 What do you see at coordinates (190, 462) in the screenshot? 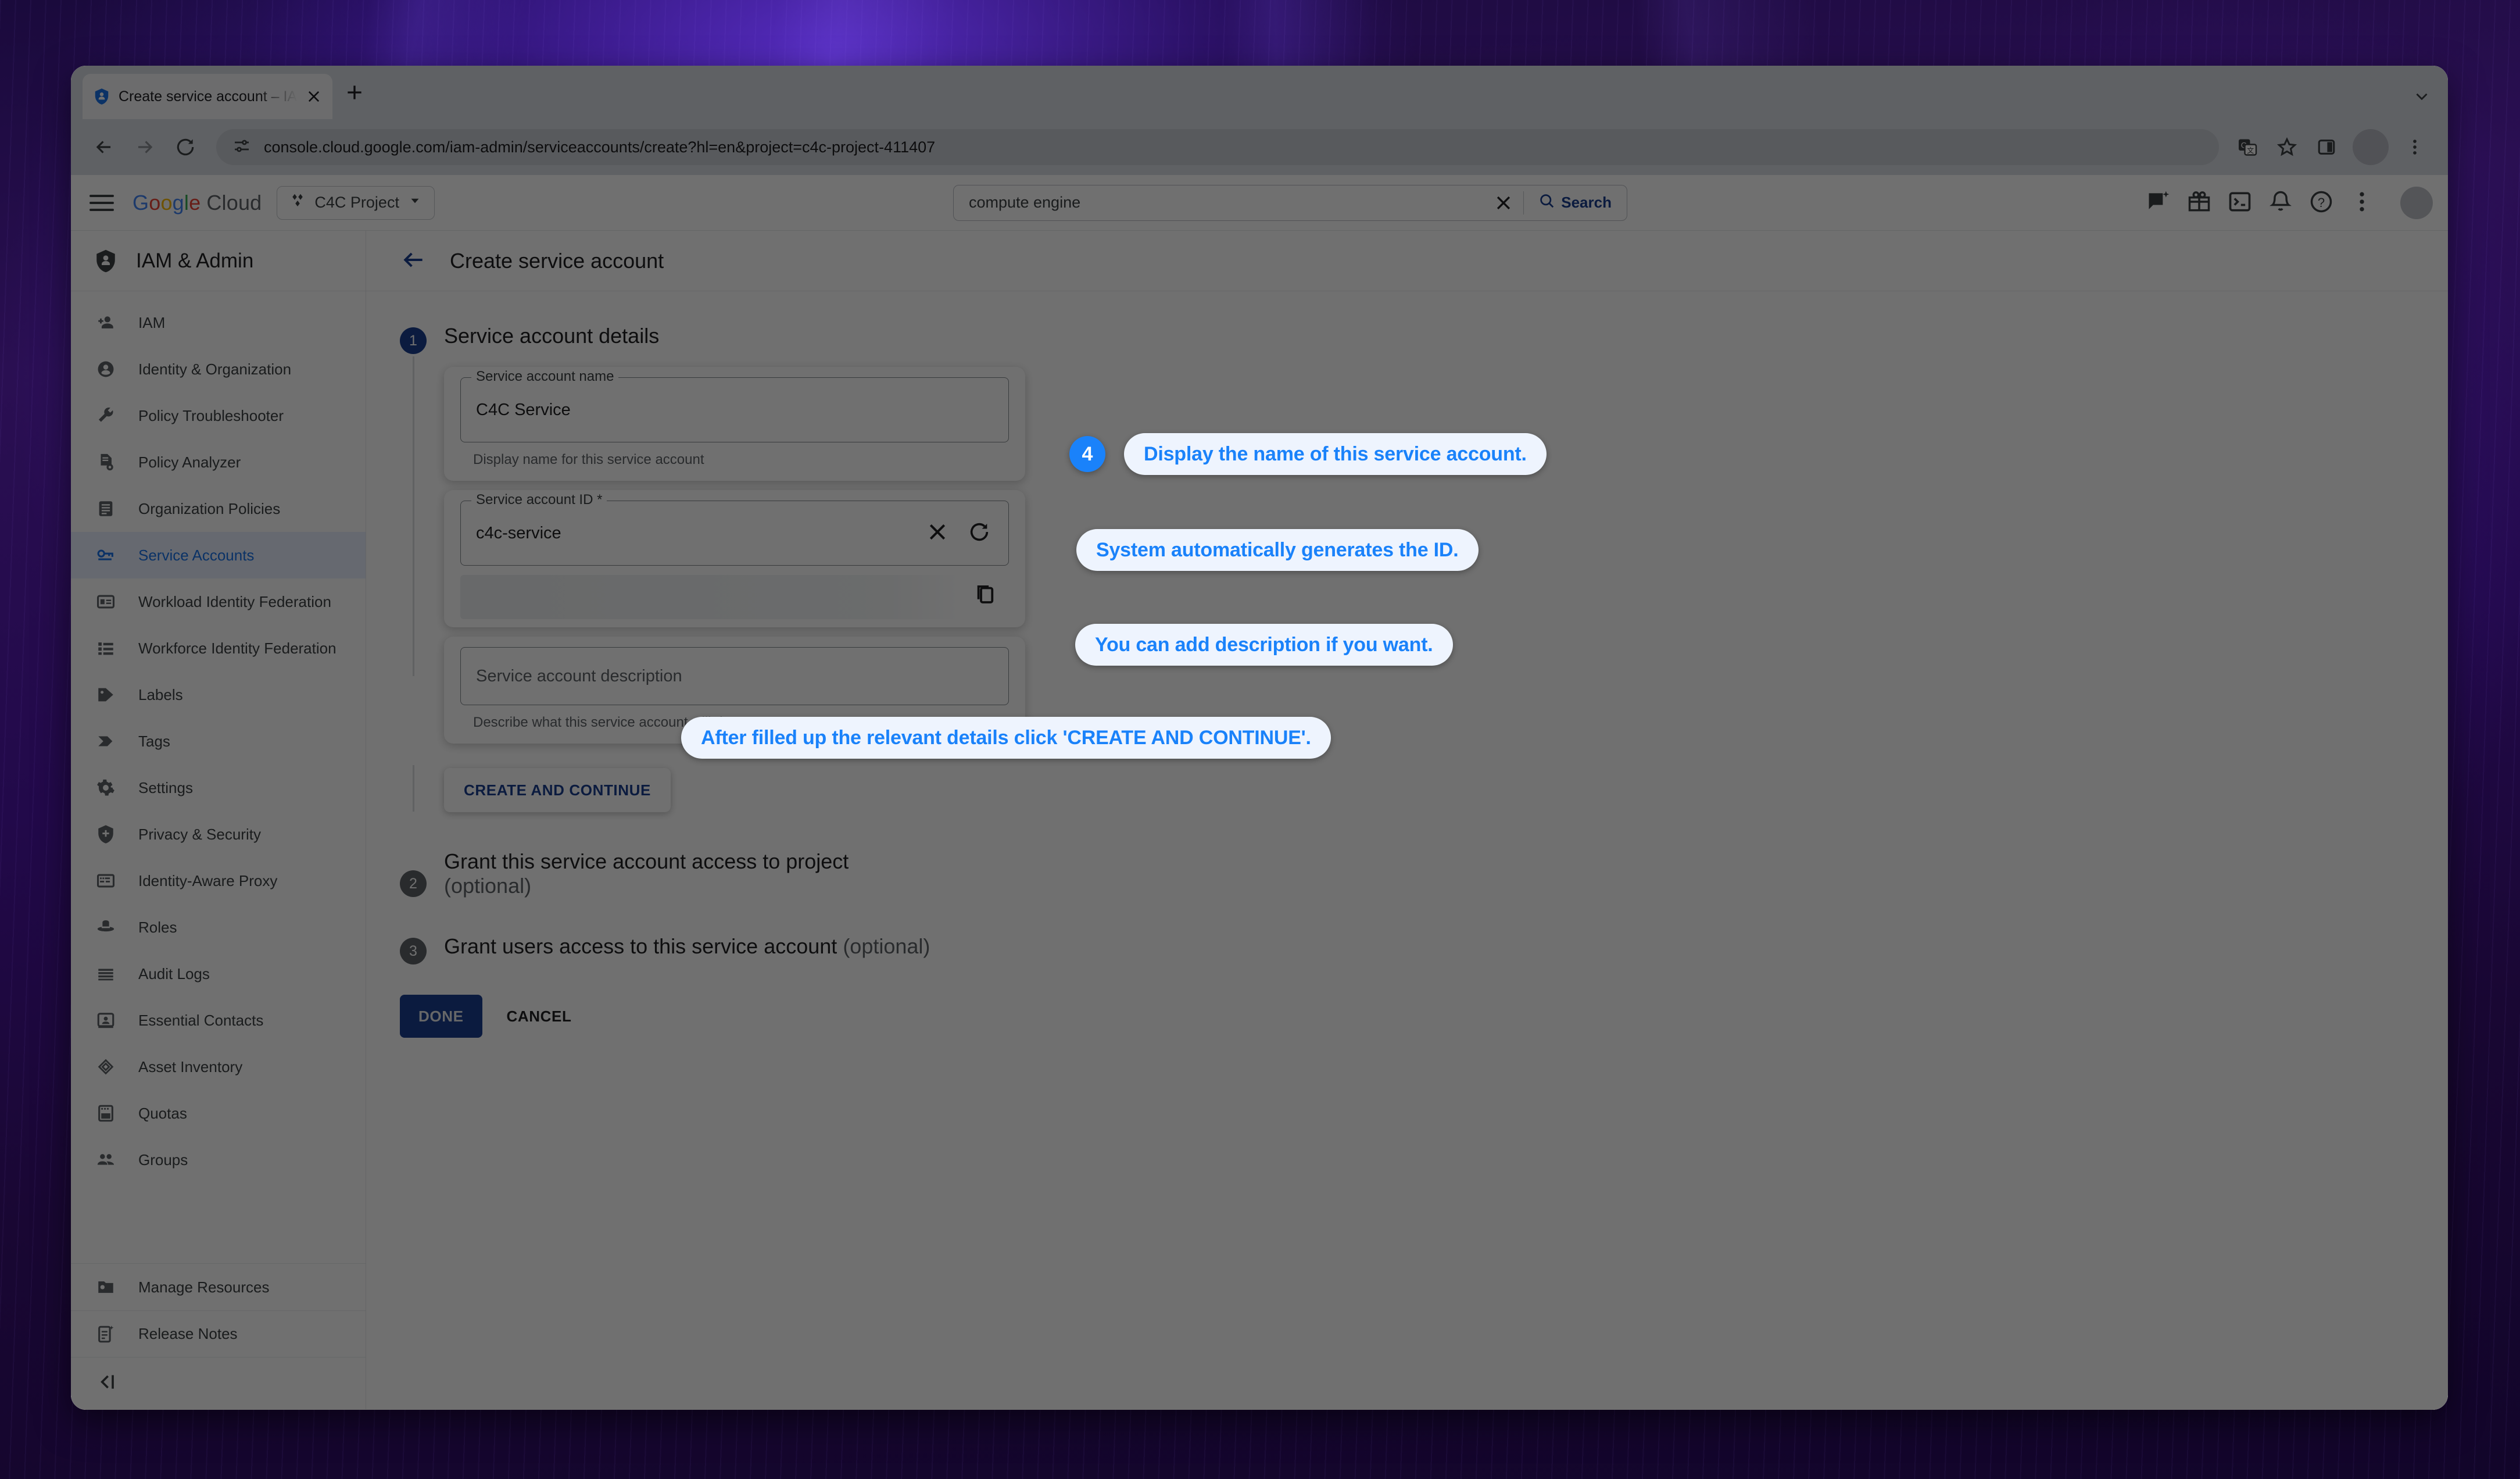
I see `sidebar-item-label: Policy Analyzer` at bounding box center [190, 462].